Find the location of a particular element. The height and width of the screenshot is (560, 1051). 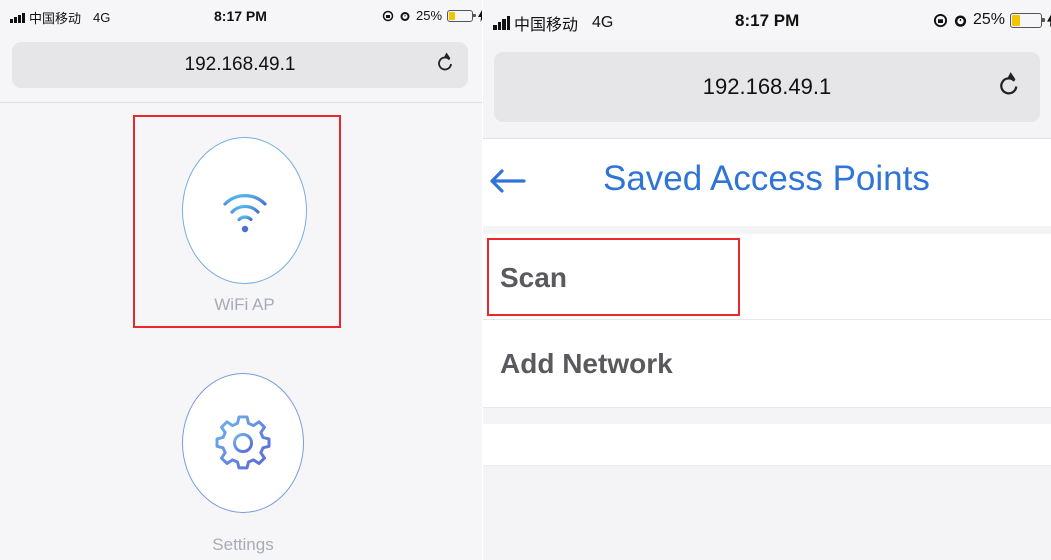

wifi-ap-button is located at coordinates (244, 210).